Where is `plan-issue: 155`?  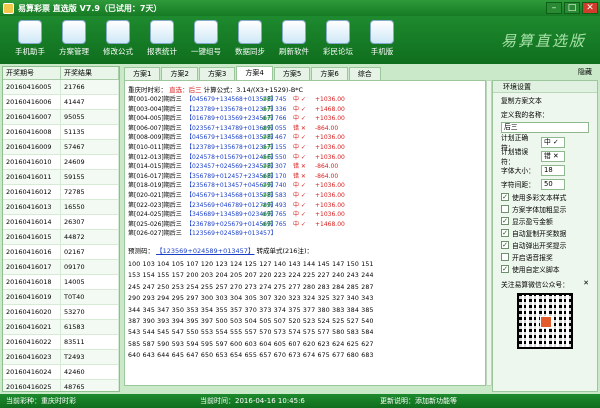
plan-issue: 155 is located at coordinates (281, 147).